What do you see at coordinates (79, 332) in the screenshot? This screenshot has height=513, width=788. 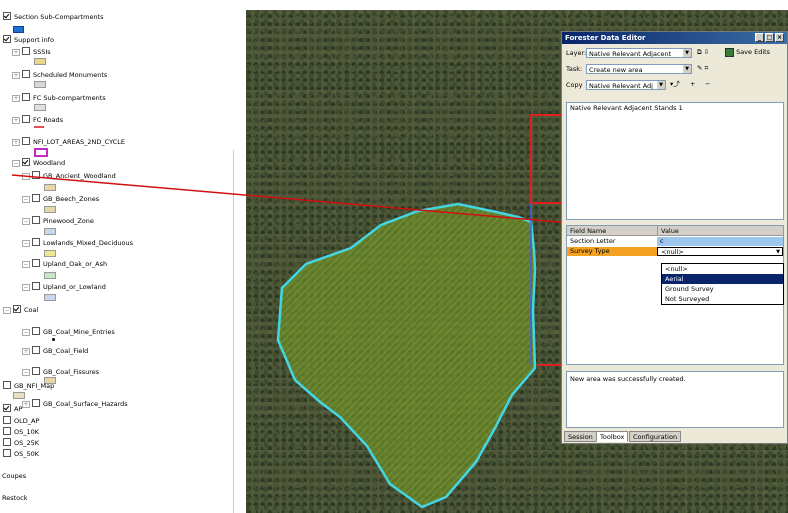 I see `layer-label: GB_Coal_Mine_Entries` at bounding box center [79, 332].